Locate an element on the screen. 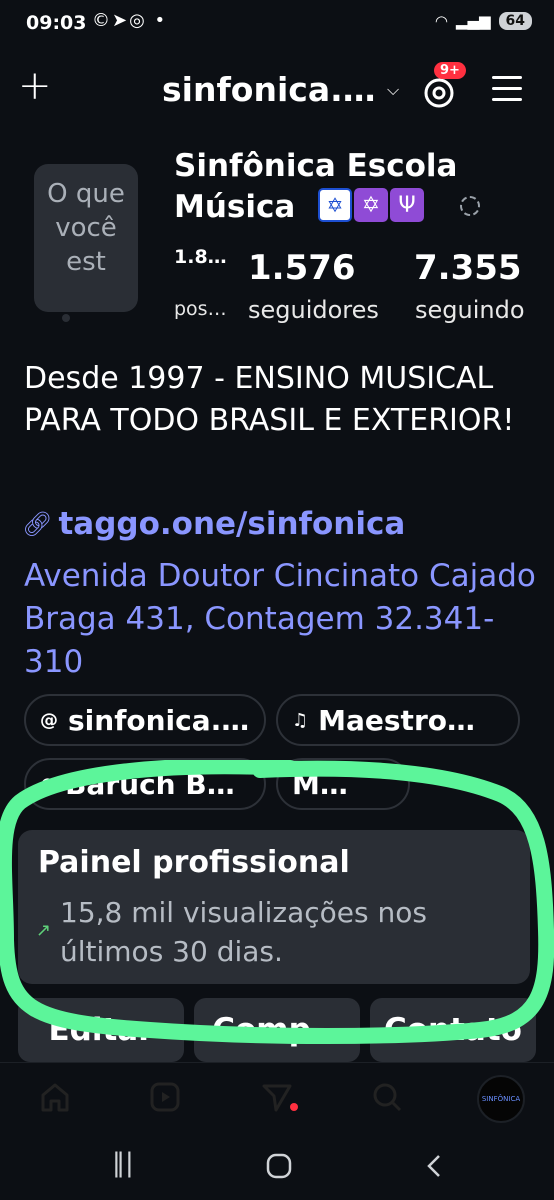 This screenshot has width=554, height=1200. notification-badge: 9+ is located at coordinates (450, 70).